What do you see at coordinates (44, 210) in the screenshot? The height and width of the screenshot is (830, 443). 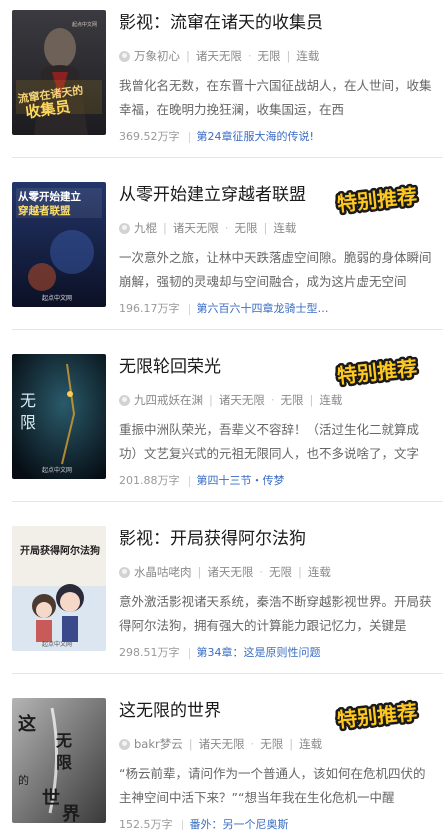 I see `svg-text: 穿越者联盟` at bounding box center [44, 210].